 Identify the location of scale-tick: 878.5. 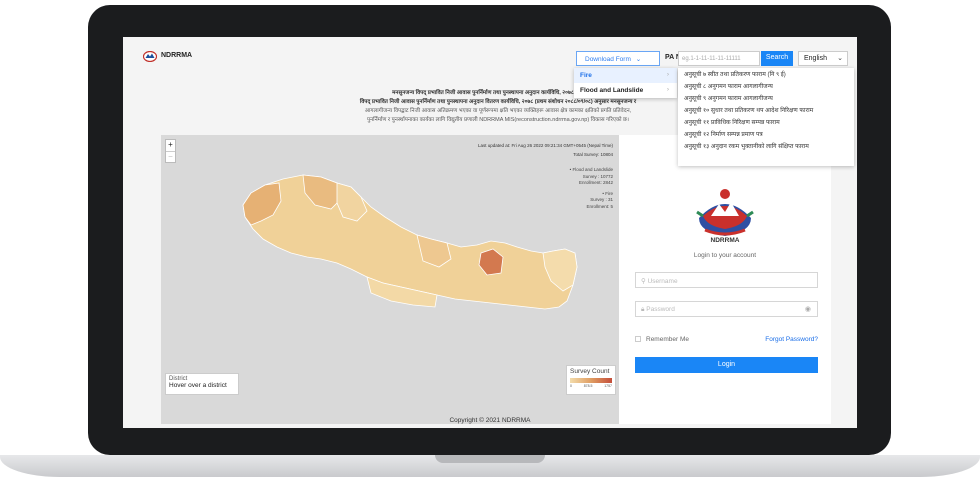
(588, 386).